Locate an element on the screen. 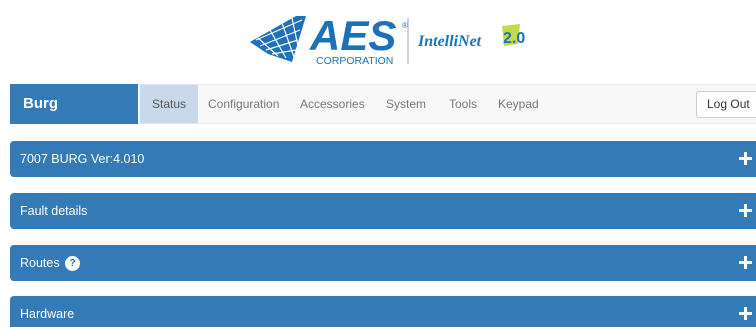  tab-tools: Tools is located at coordinates (463, 104).